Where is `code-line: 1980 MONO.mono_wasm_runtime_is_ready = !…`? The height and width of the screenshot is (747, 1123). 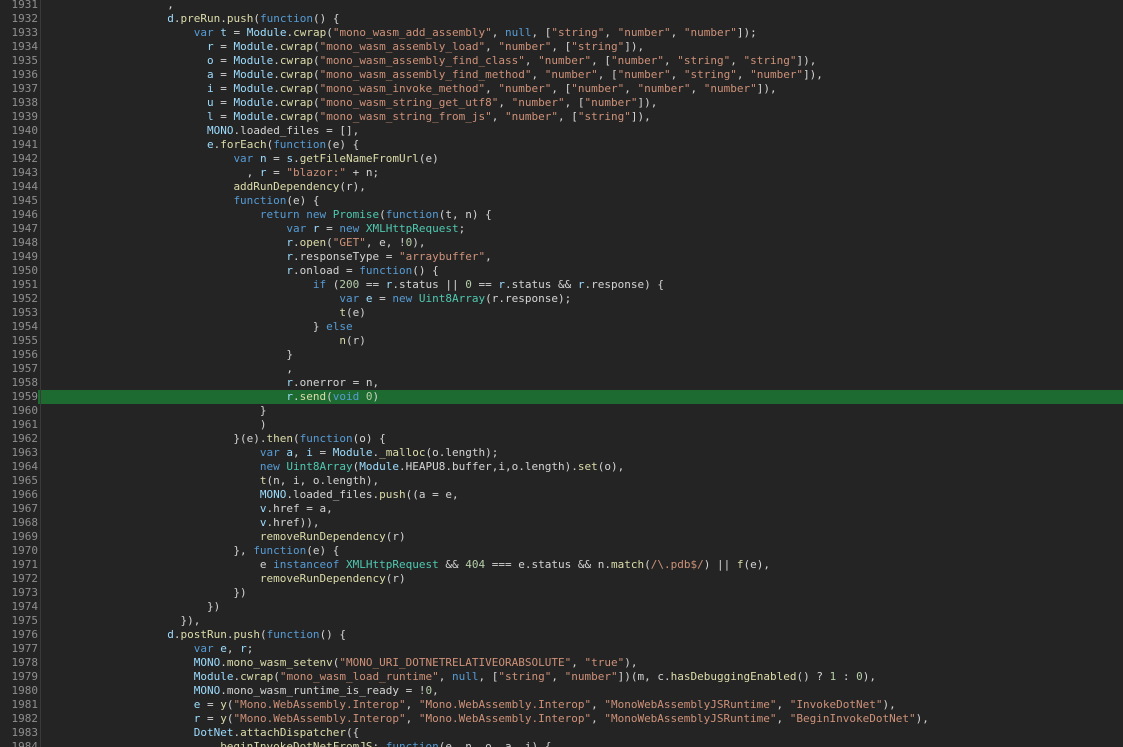 code-line: 1980 MONO.mono_wasm_runtime_is_ready = !… is located at coordinates (561, 691).